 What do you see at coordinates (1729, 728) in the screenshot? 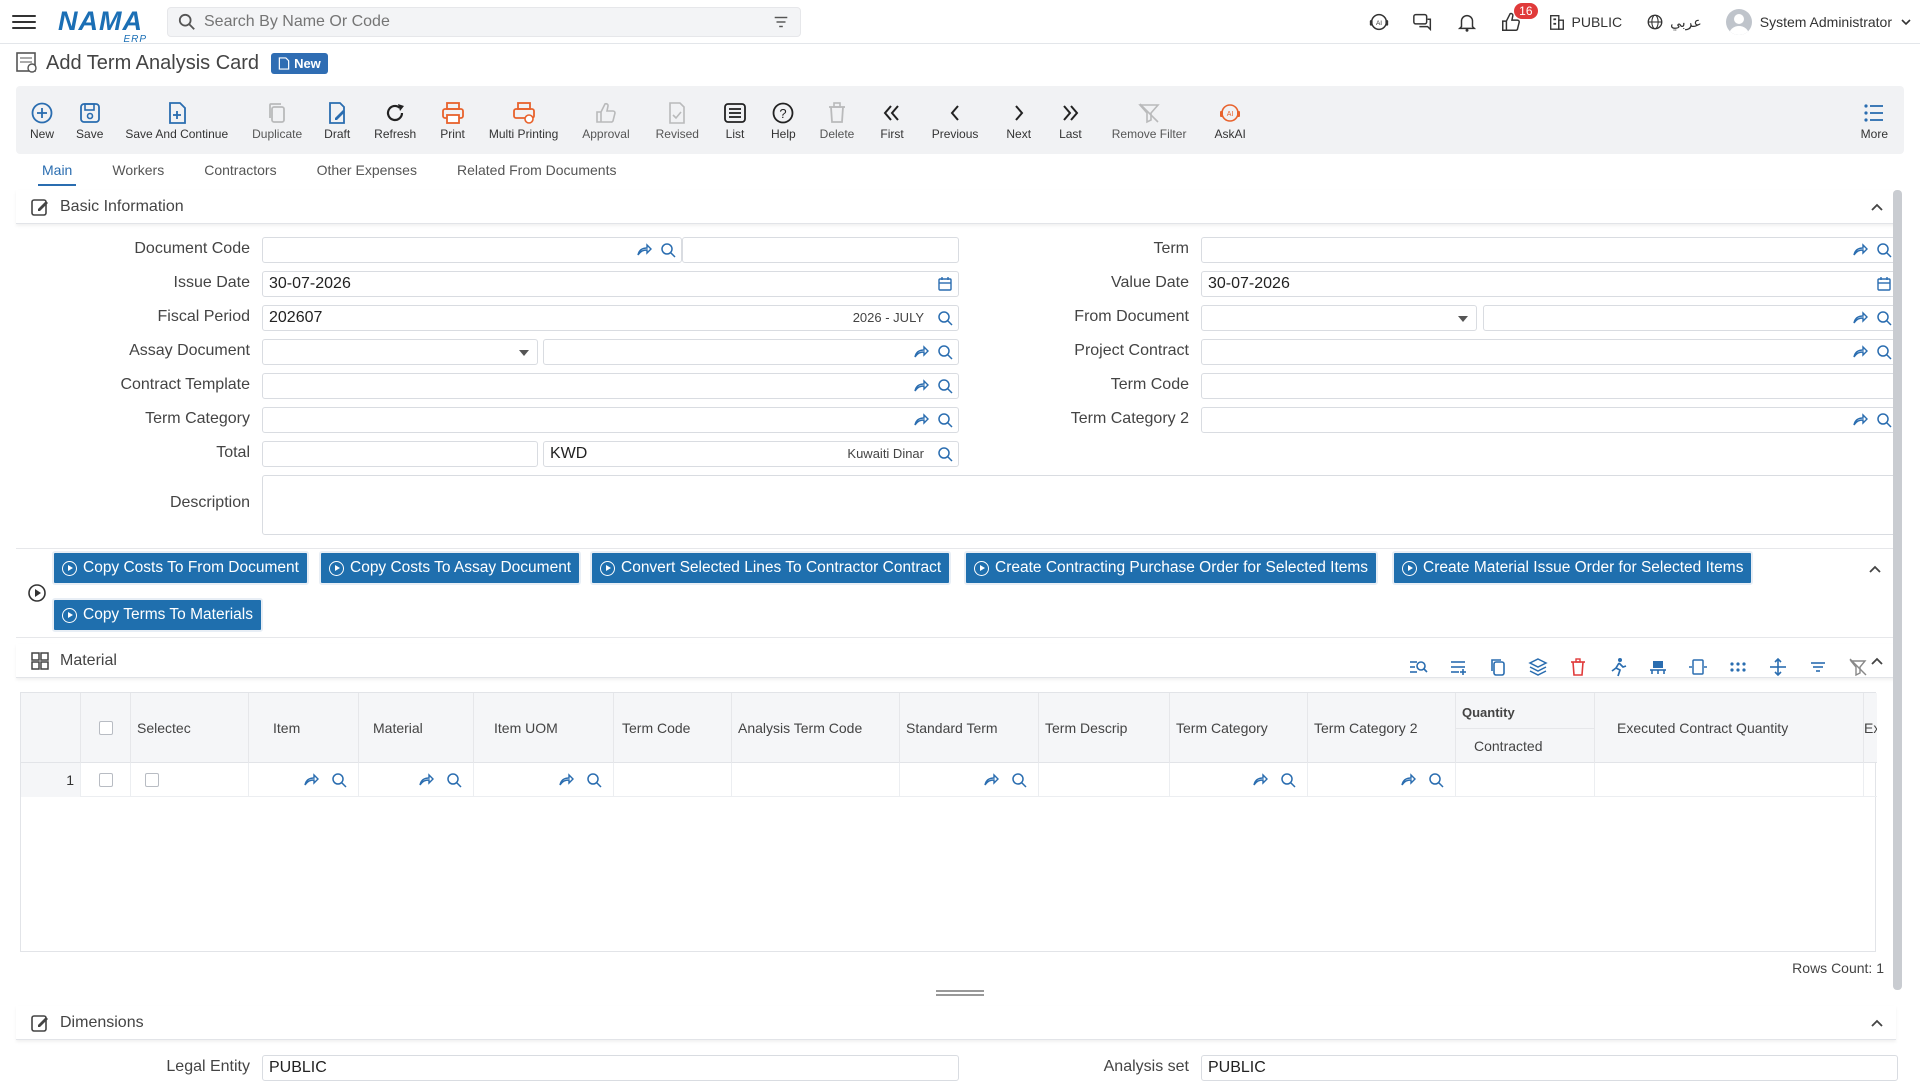
I see `column-header-executed-contract-quantity: Executed Contract Quantity` at bounding box center [1729, 728].